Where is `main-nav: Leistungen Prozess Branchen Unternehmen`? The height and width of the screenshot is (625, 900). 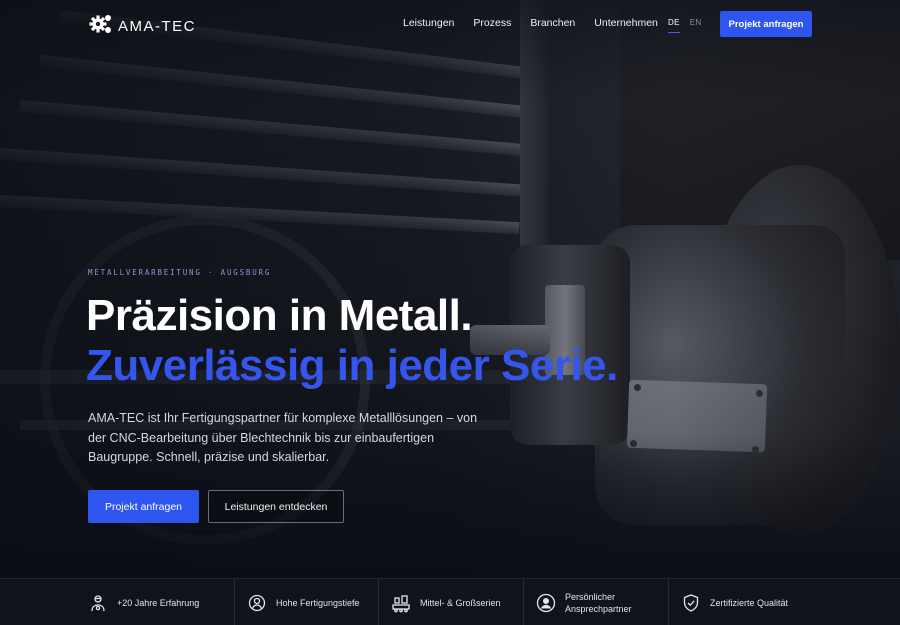 main-nav: Leistungen Prozess Branchen Unternehmen is located at coordinates (530, 23).